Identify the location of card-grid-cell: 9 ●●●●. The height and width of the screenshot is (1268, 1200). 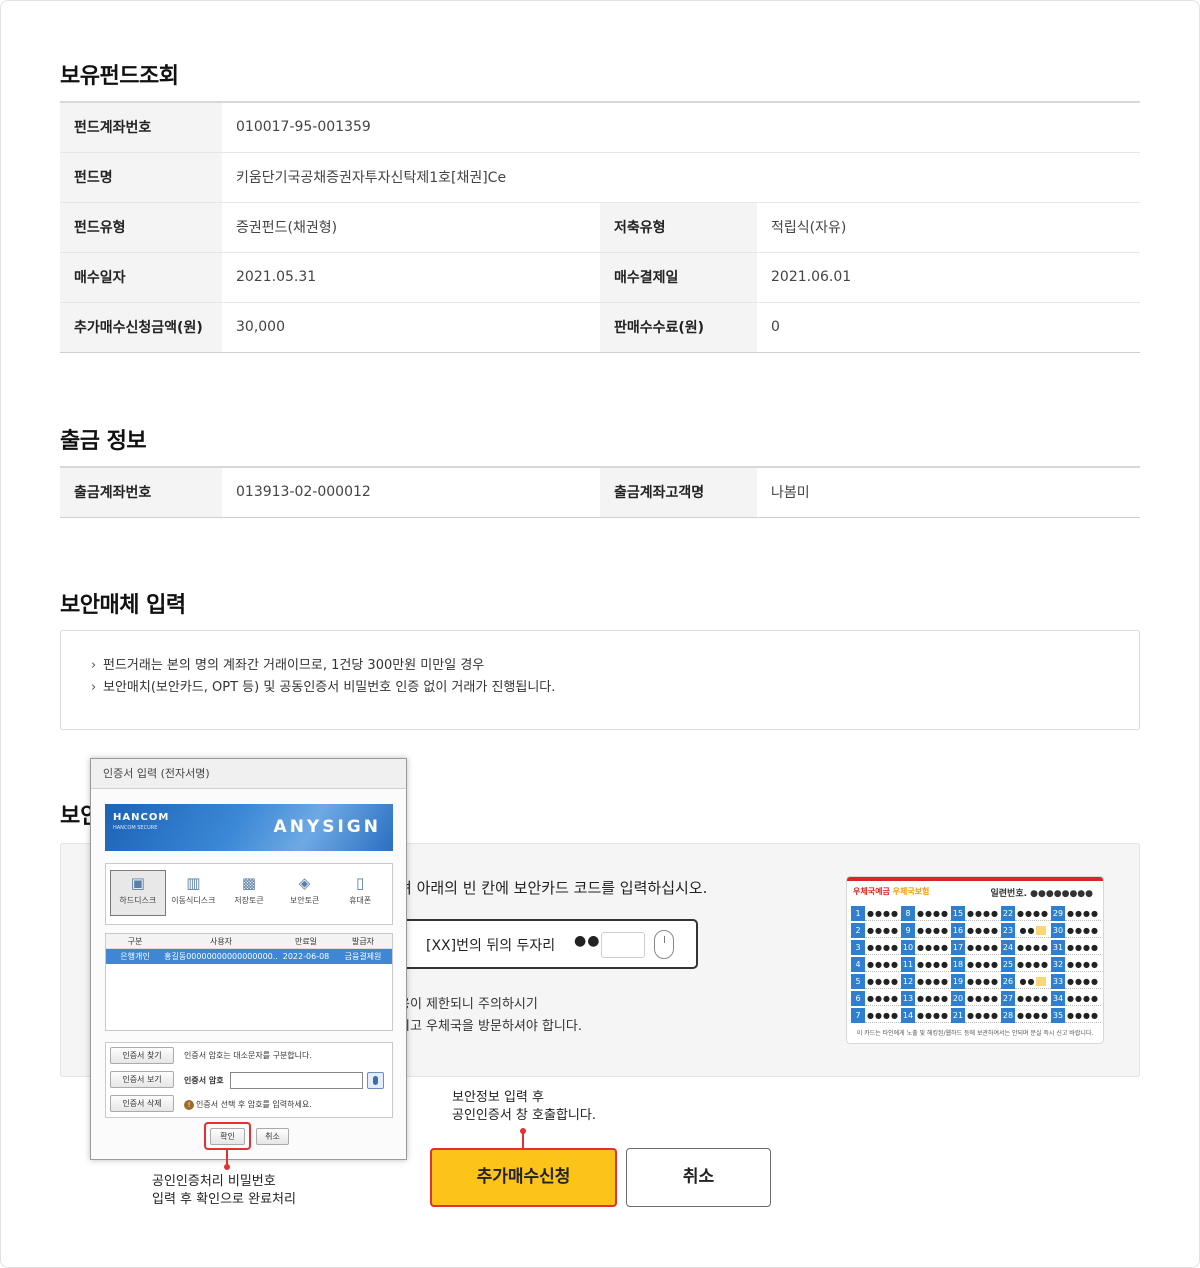
(926, 930).